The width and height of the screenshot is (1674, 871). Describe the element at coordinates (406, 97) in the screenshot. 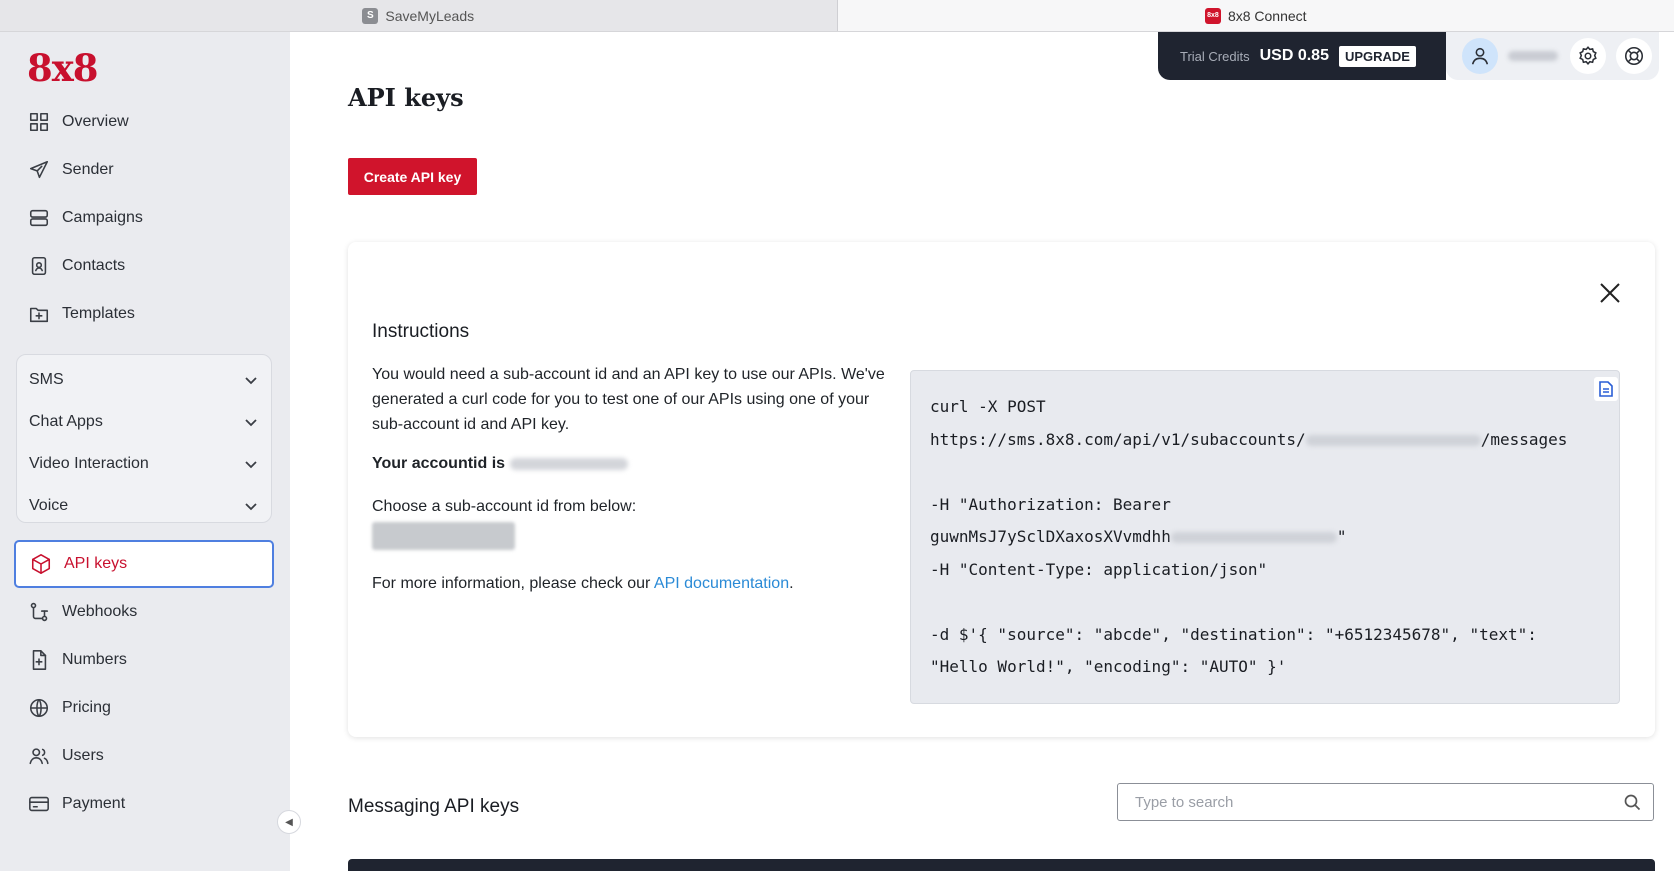

I see `page-title: API keys` at that location.